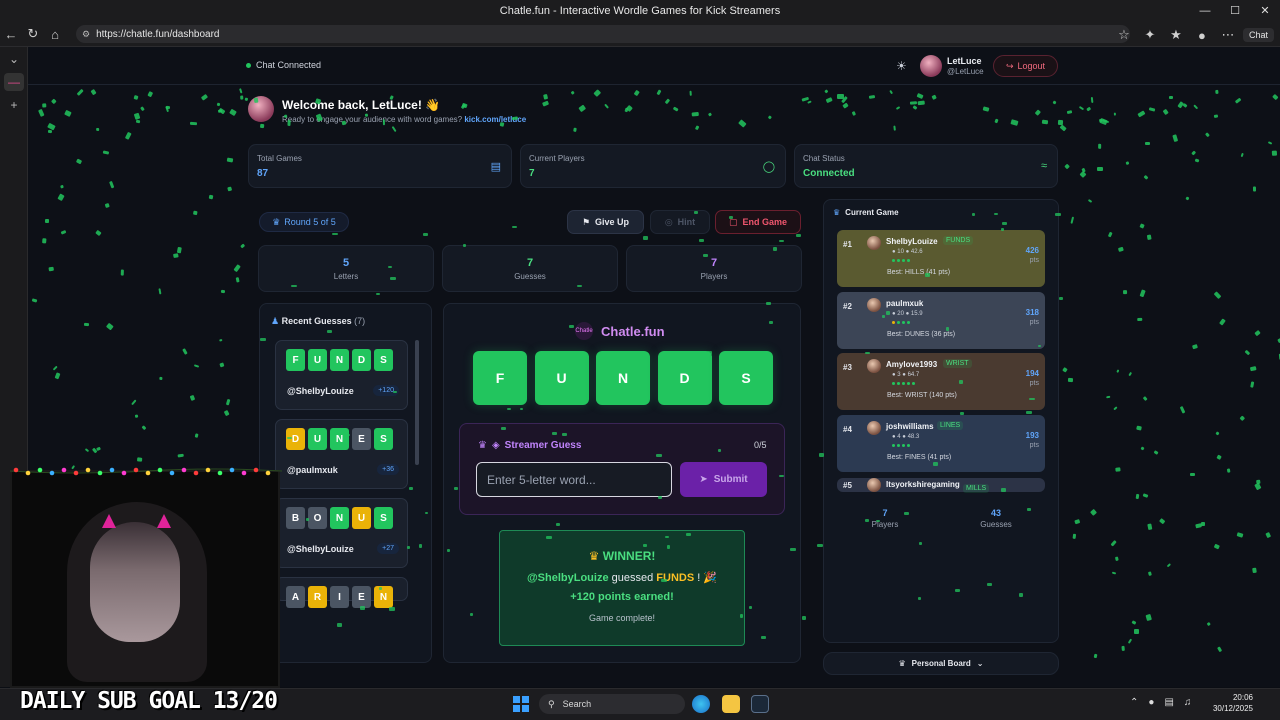 The height and width of the screenshot is (720, 1280). I want to click on winner-word: FUNDS, so click(675, 578).